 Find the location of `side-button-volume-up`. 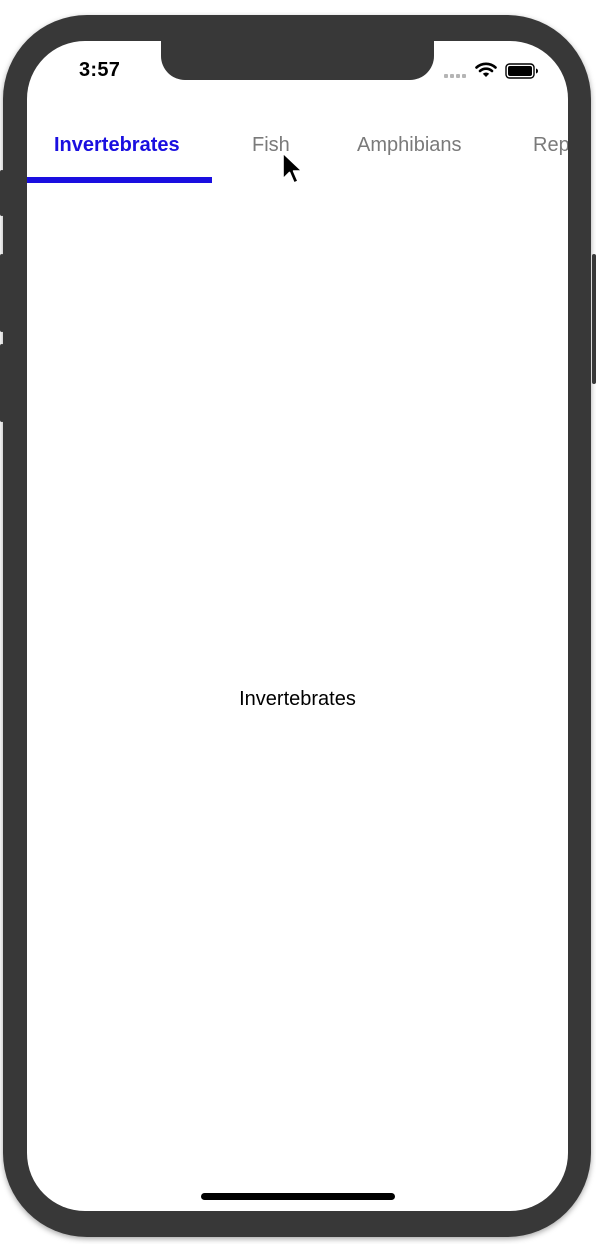

side-button-volume-up is located at coordinates (2, 293).